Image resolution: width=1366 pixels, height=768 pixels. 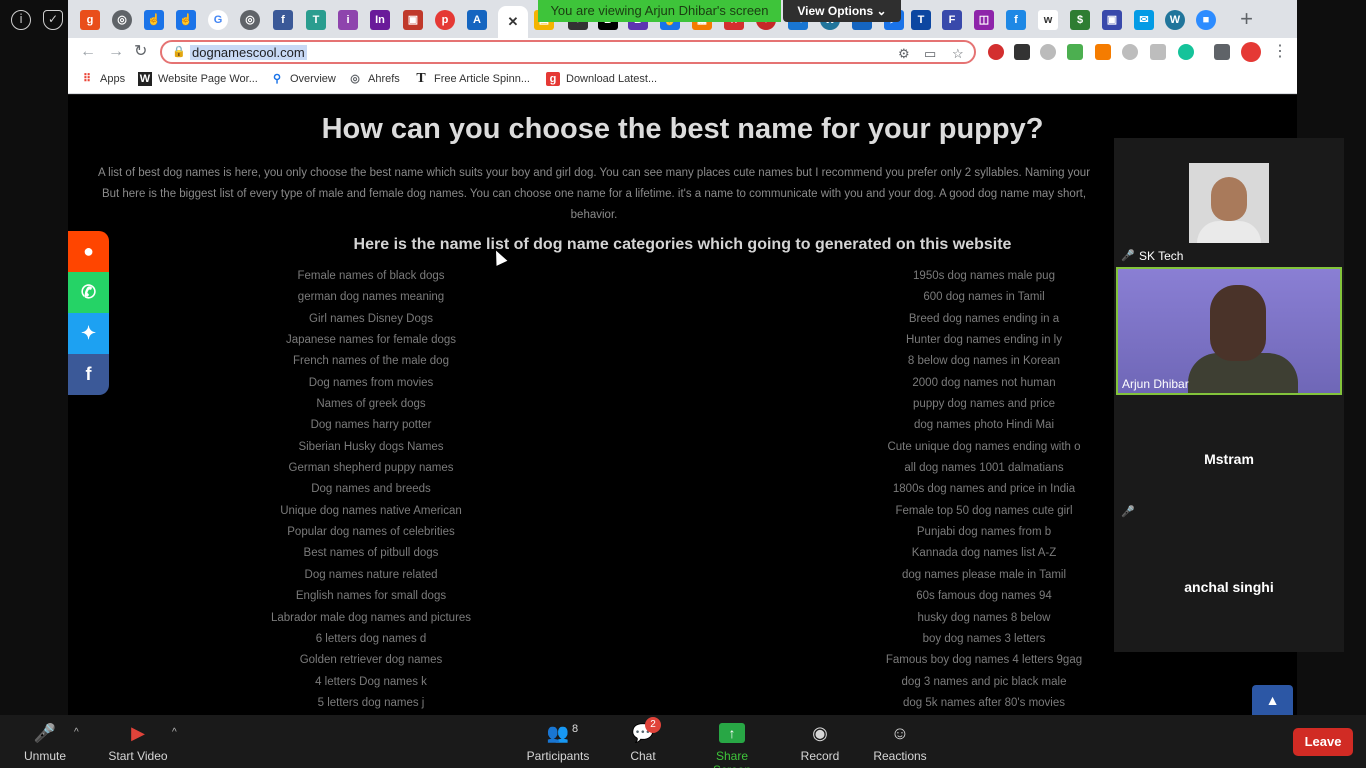 What do you see at coordinates (371, 319) in the screenshot?
I see `list-item: Girl names Disney Dogs` at bounding box center [371, 319].